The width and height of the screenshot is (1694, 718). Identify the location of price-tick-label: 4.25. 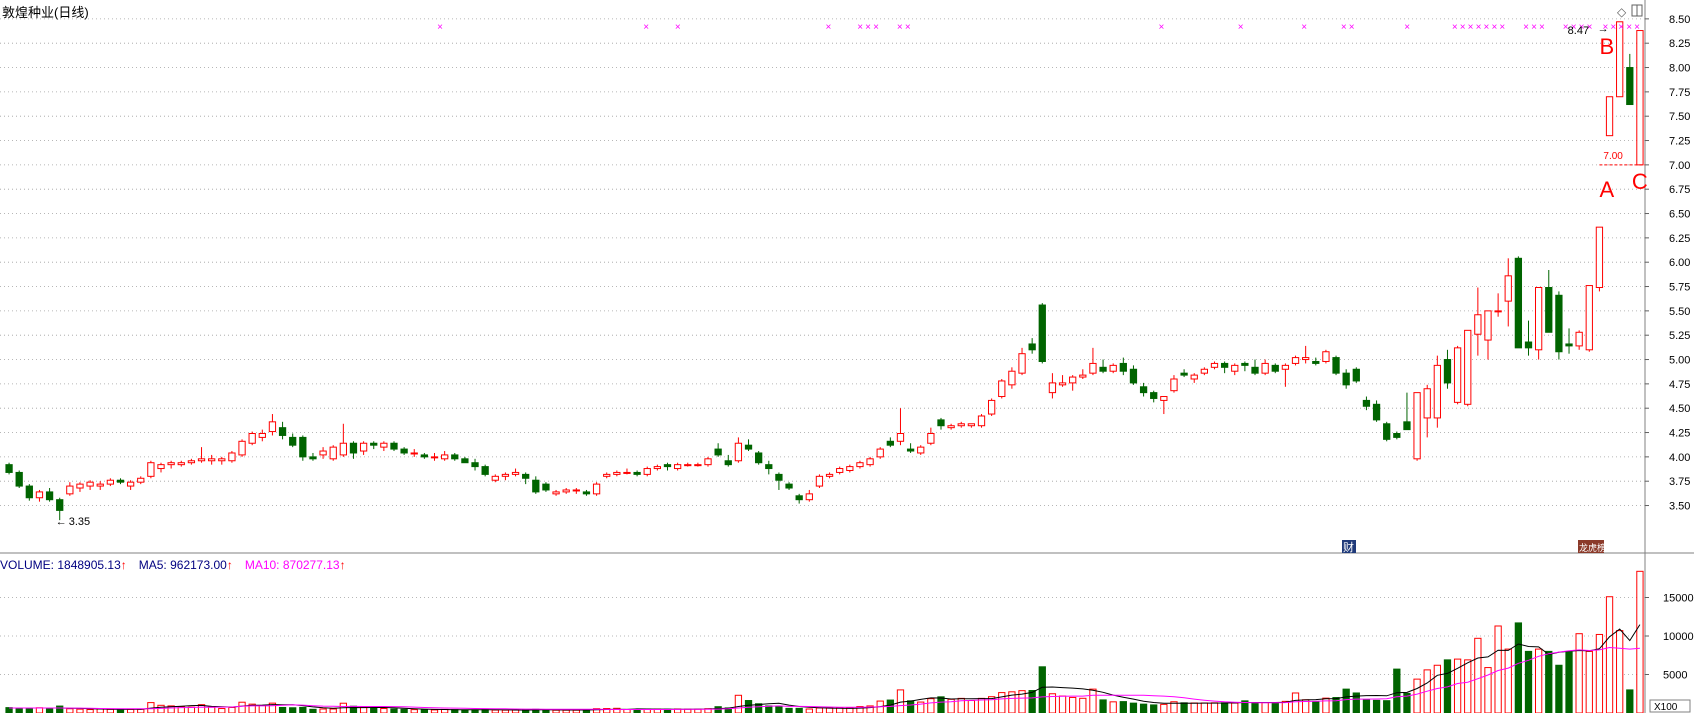
(1679, 434).